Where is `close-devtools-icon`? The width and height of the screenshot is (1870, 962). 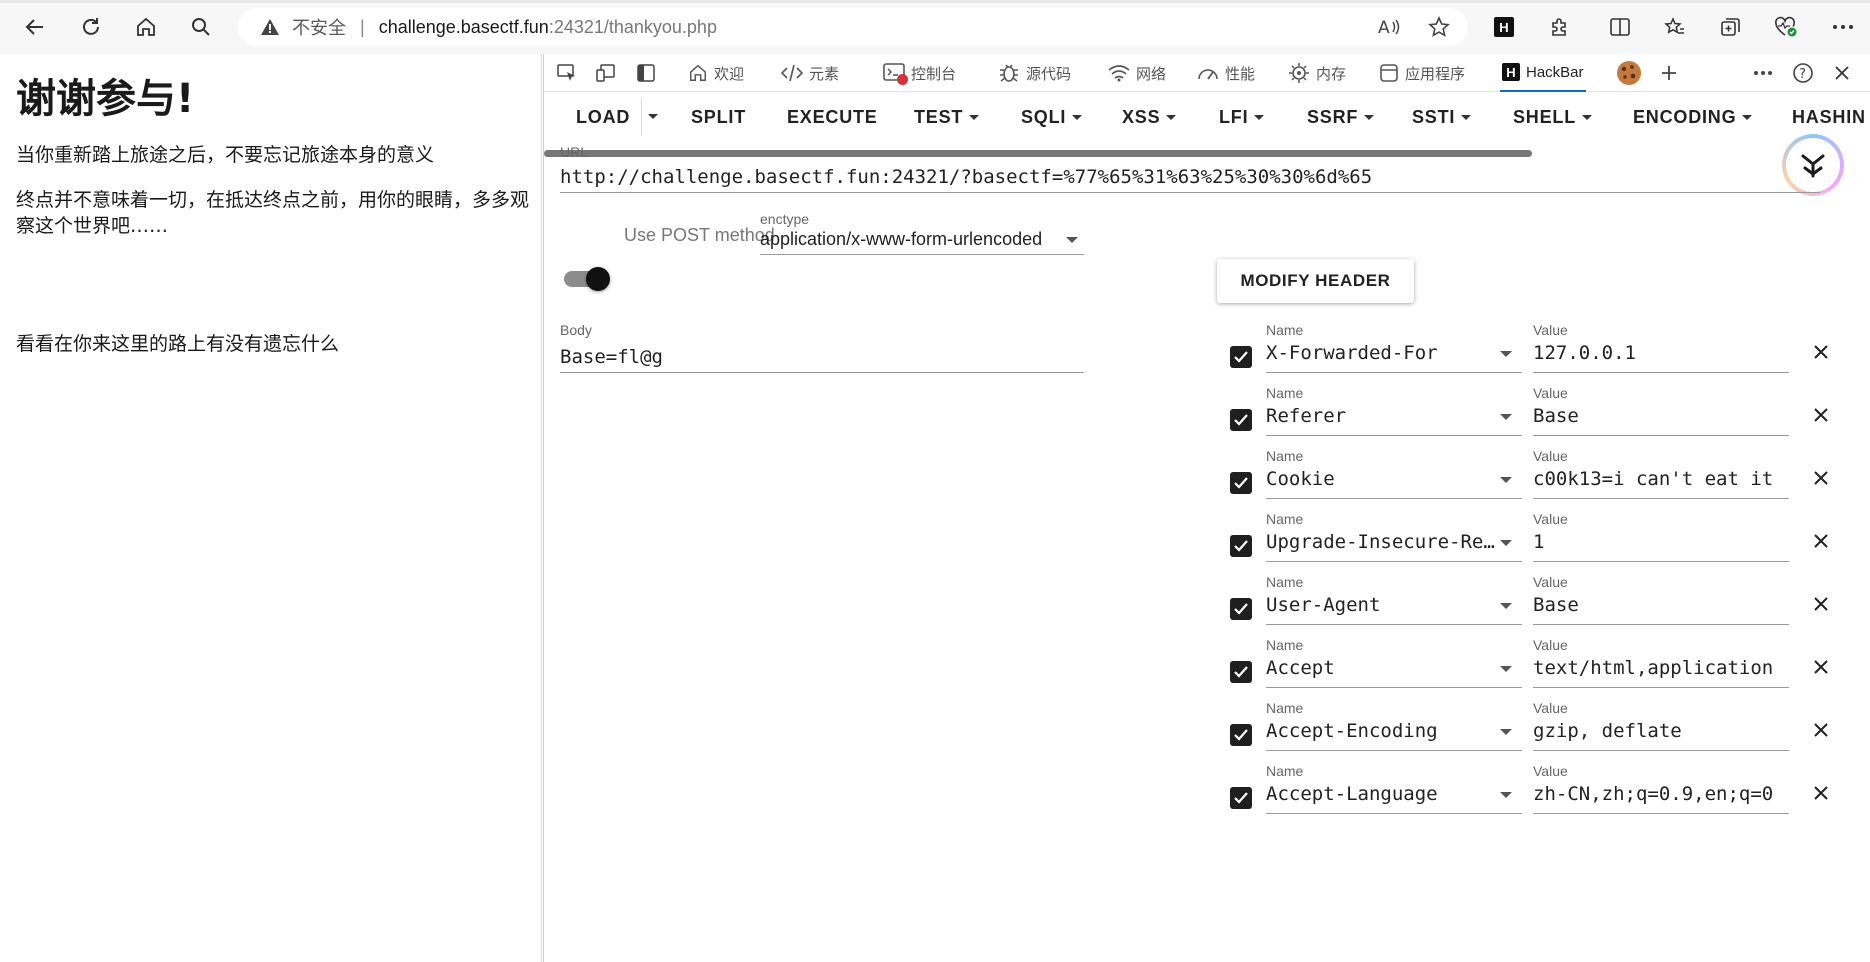
close-devtools-icon is located at coordinates (1842, 73).